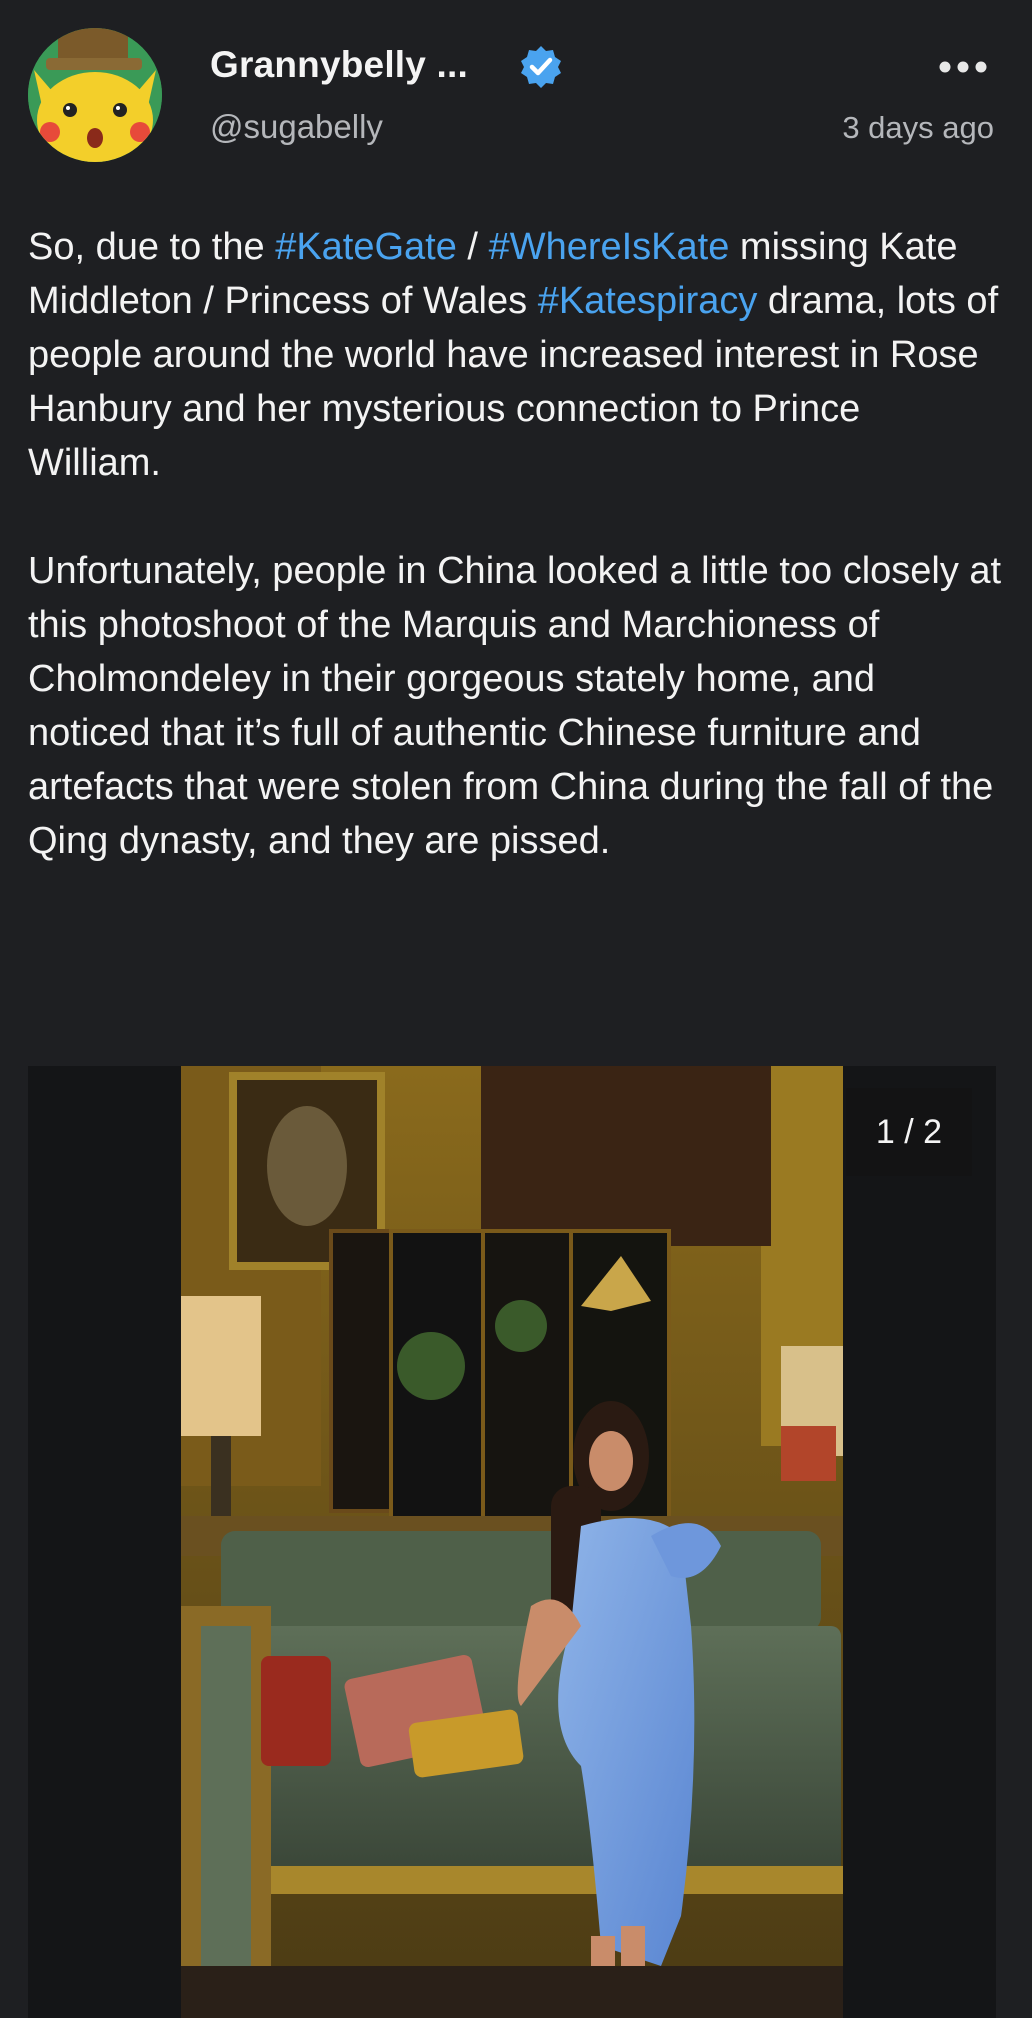  I want to click on more-dots-icon, so click(963, 67).